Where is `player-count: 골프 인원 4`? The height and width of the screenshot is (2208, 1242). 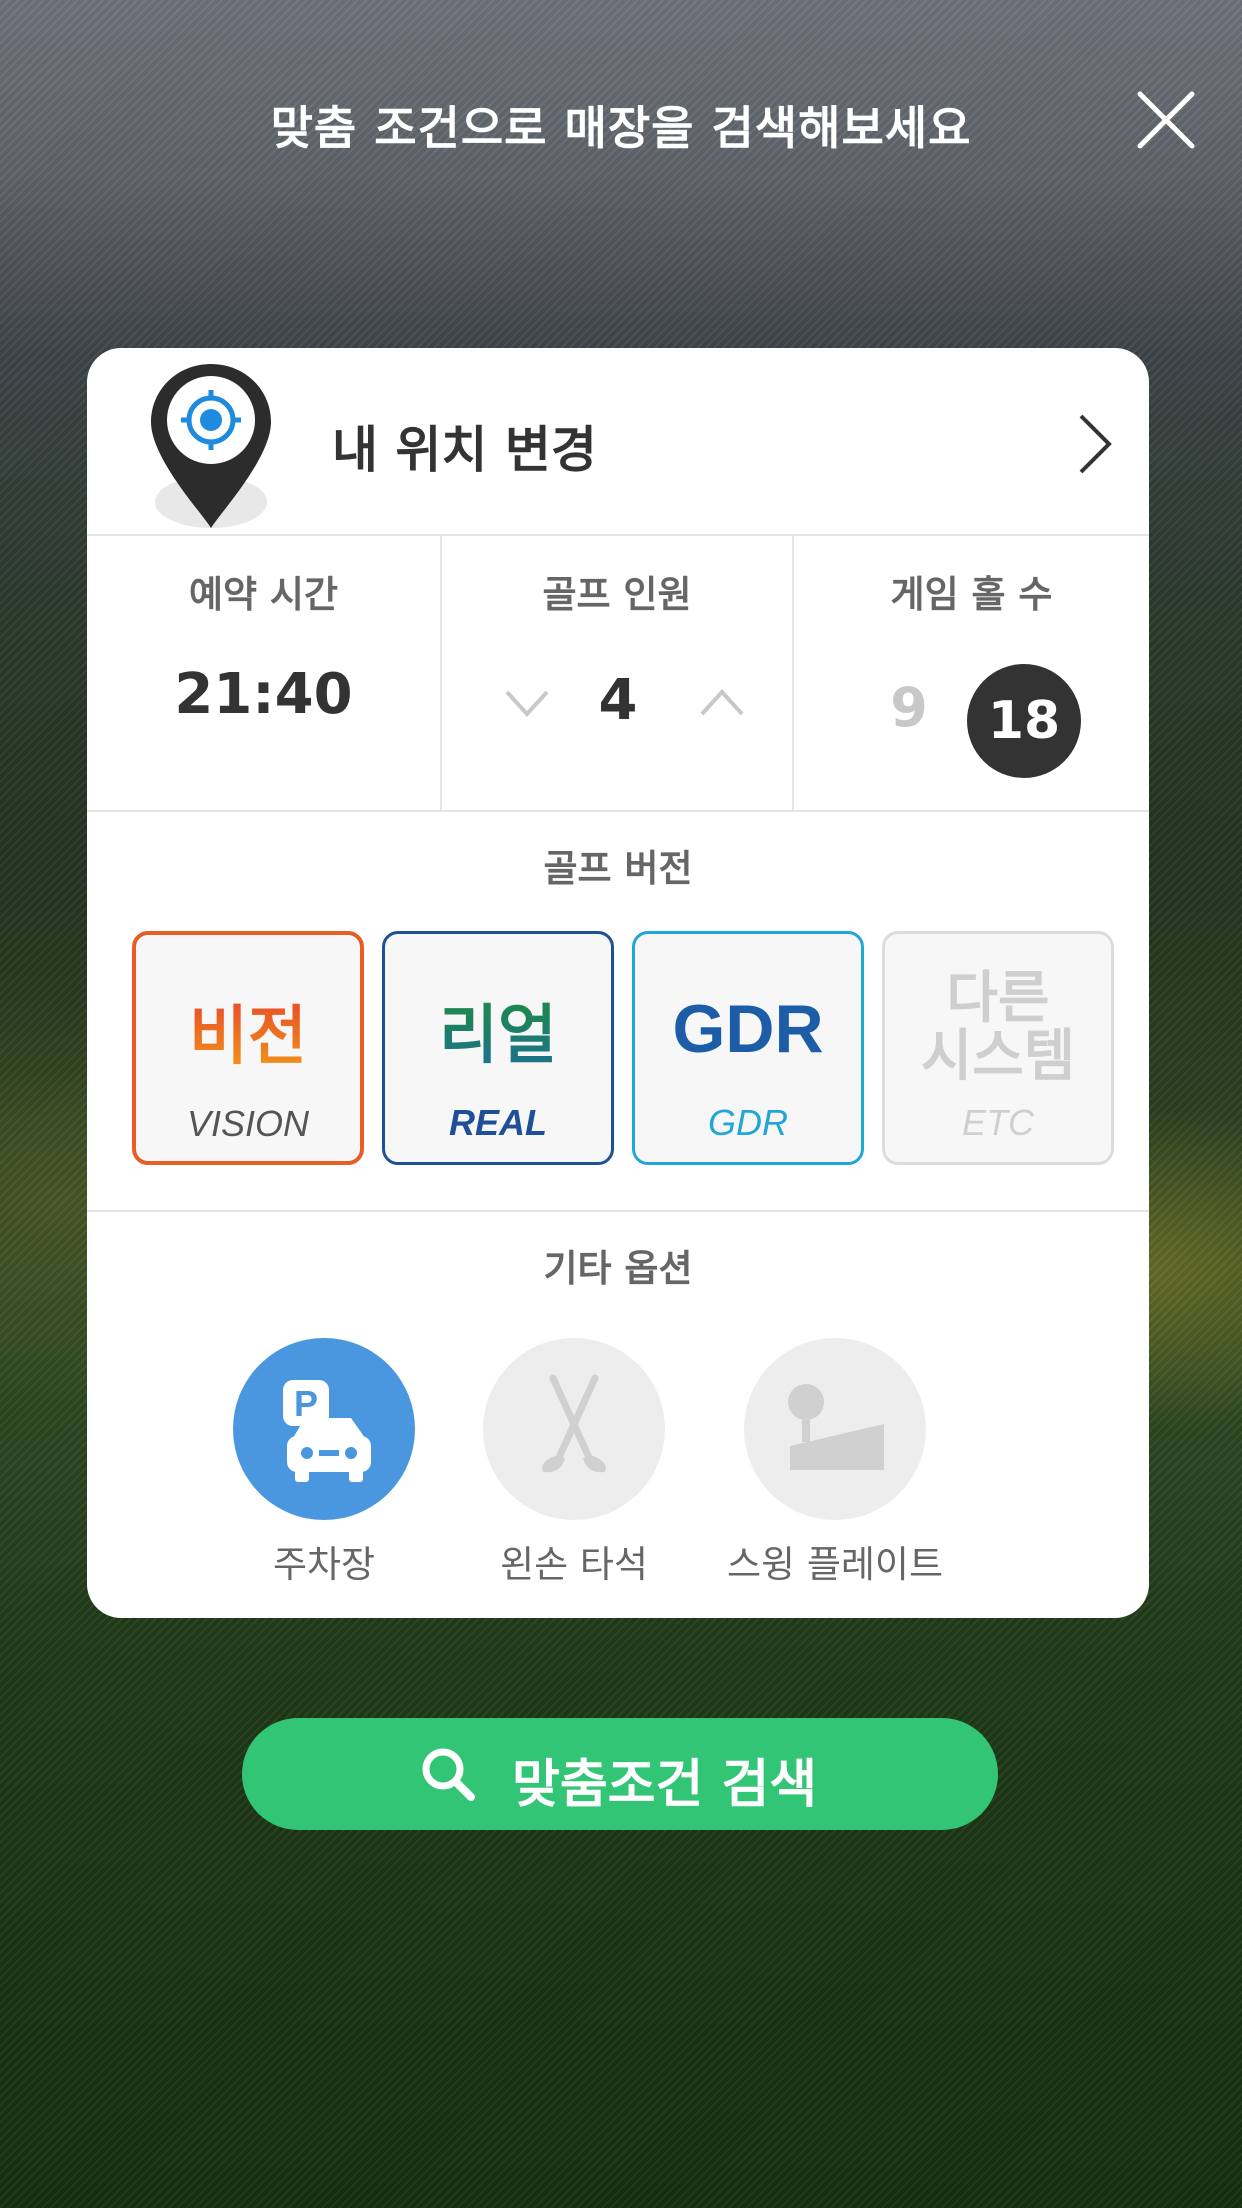
player-count: 골프 인원 4 is located at coordinates (618, 674).